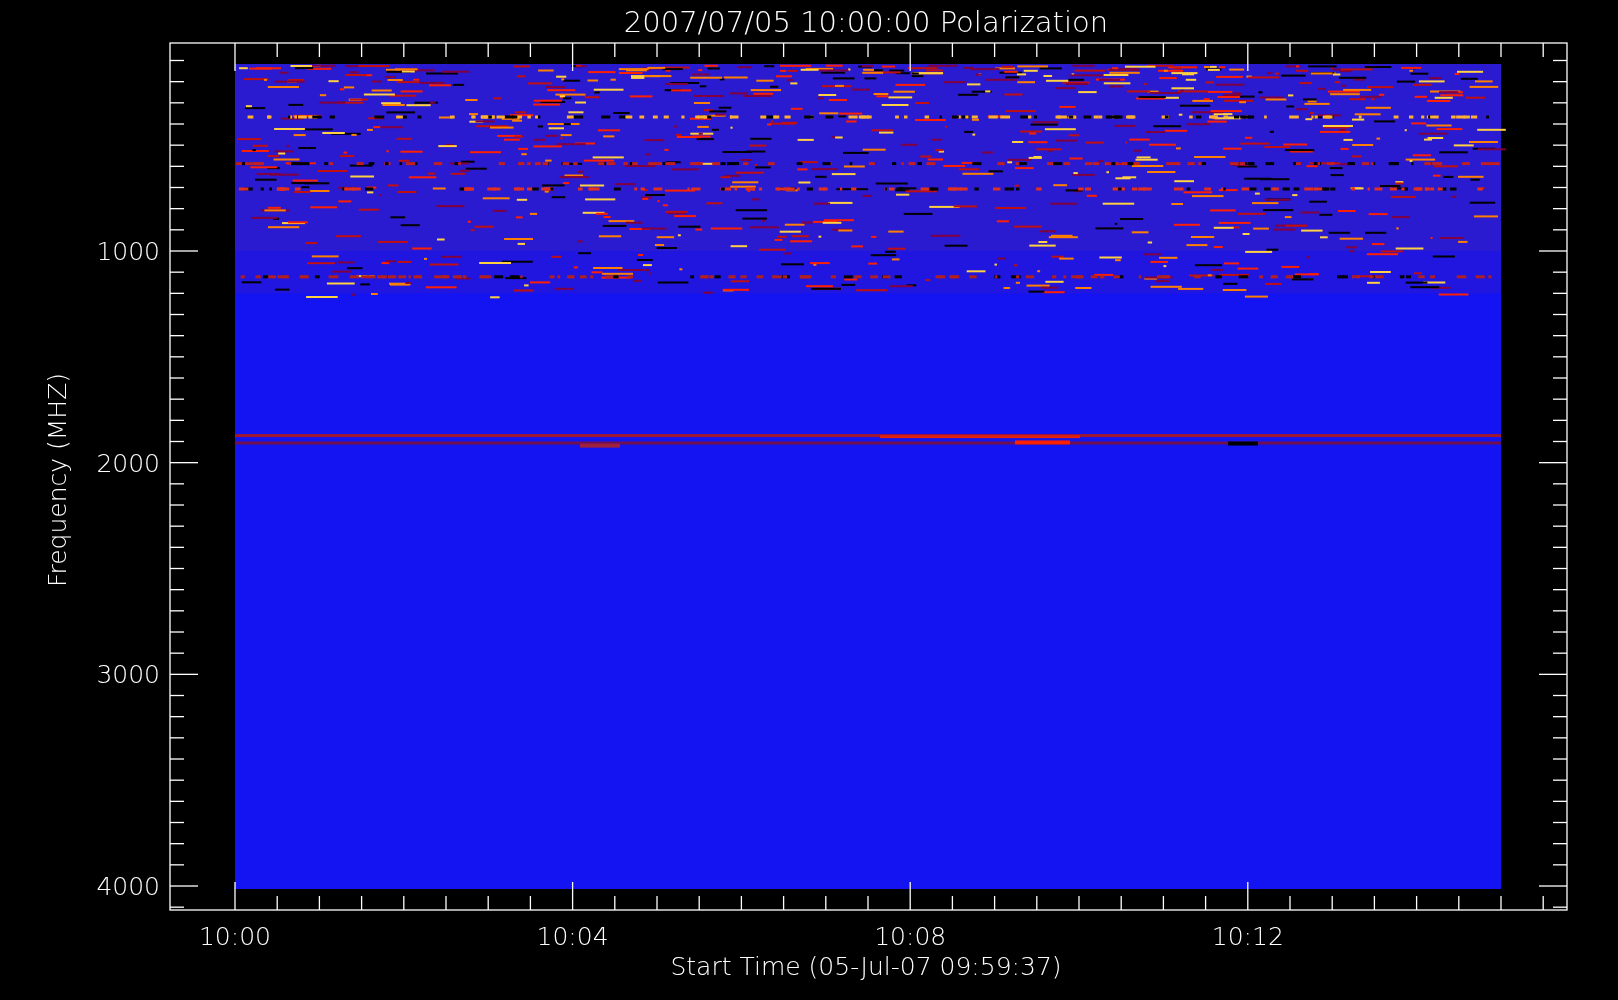 The height and width of the screenshot is (1000, 1618). What do you see at coordinates (1247, 936) in the screenshot?
I see `x-tick-label: 10:12` at bounding box center [1247, 936].